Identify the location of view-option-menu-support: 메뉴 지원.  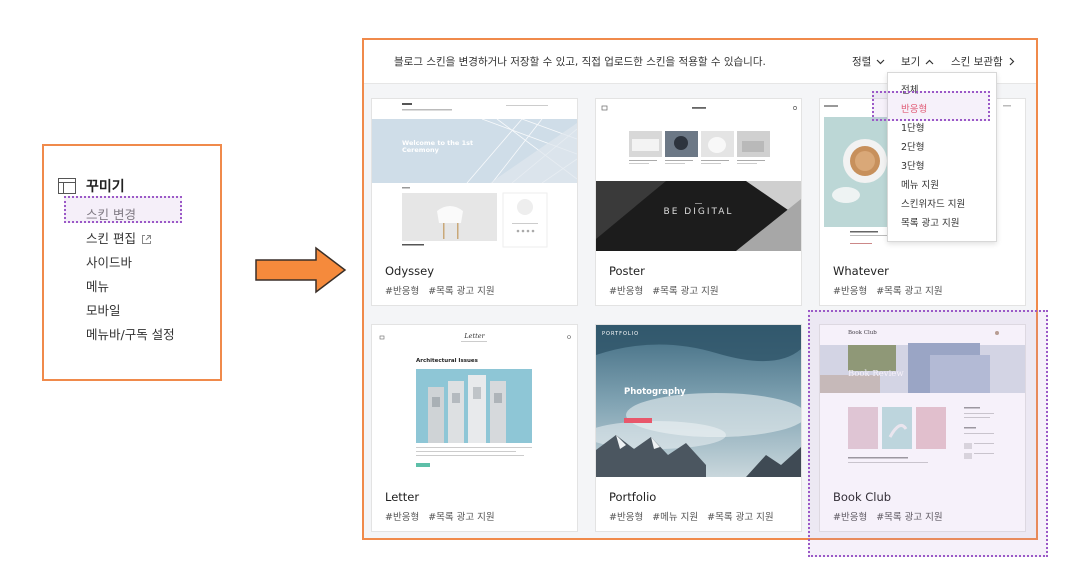
(942, 185).